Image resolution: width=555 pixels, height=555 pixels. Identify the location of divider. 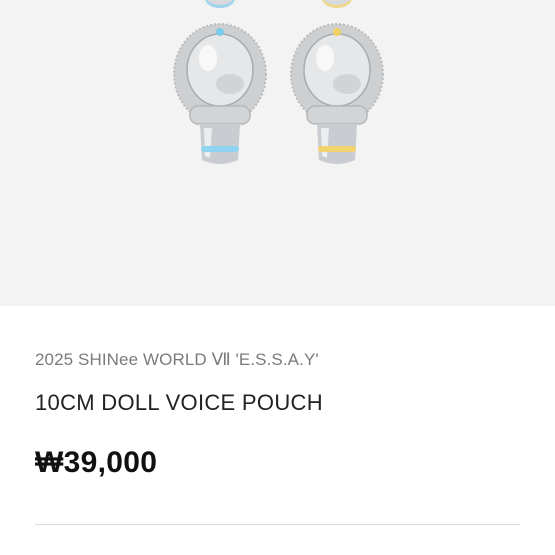
(277, 524).